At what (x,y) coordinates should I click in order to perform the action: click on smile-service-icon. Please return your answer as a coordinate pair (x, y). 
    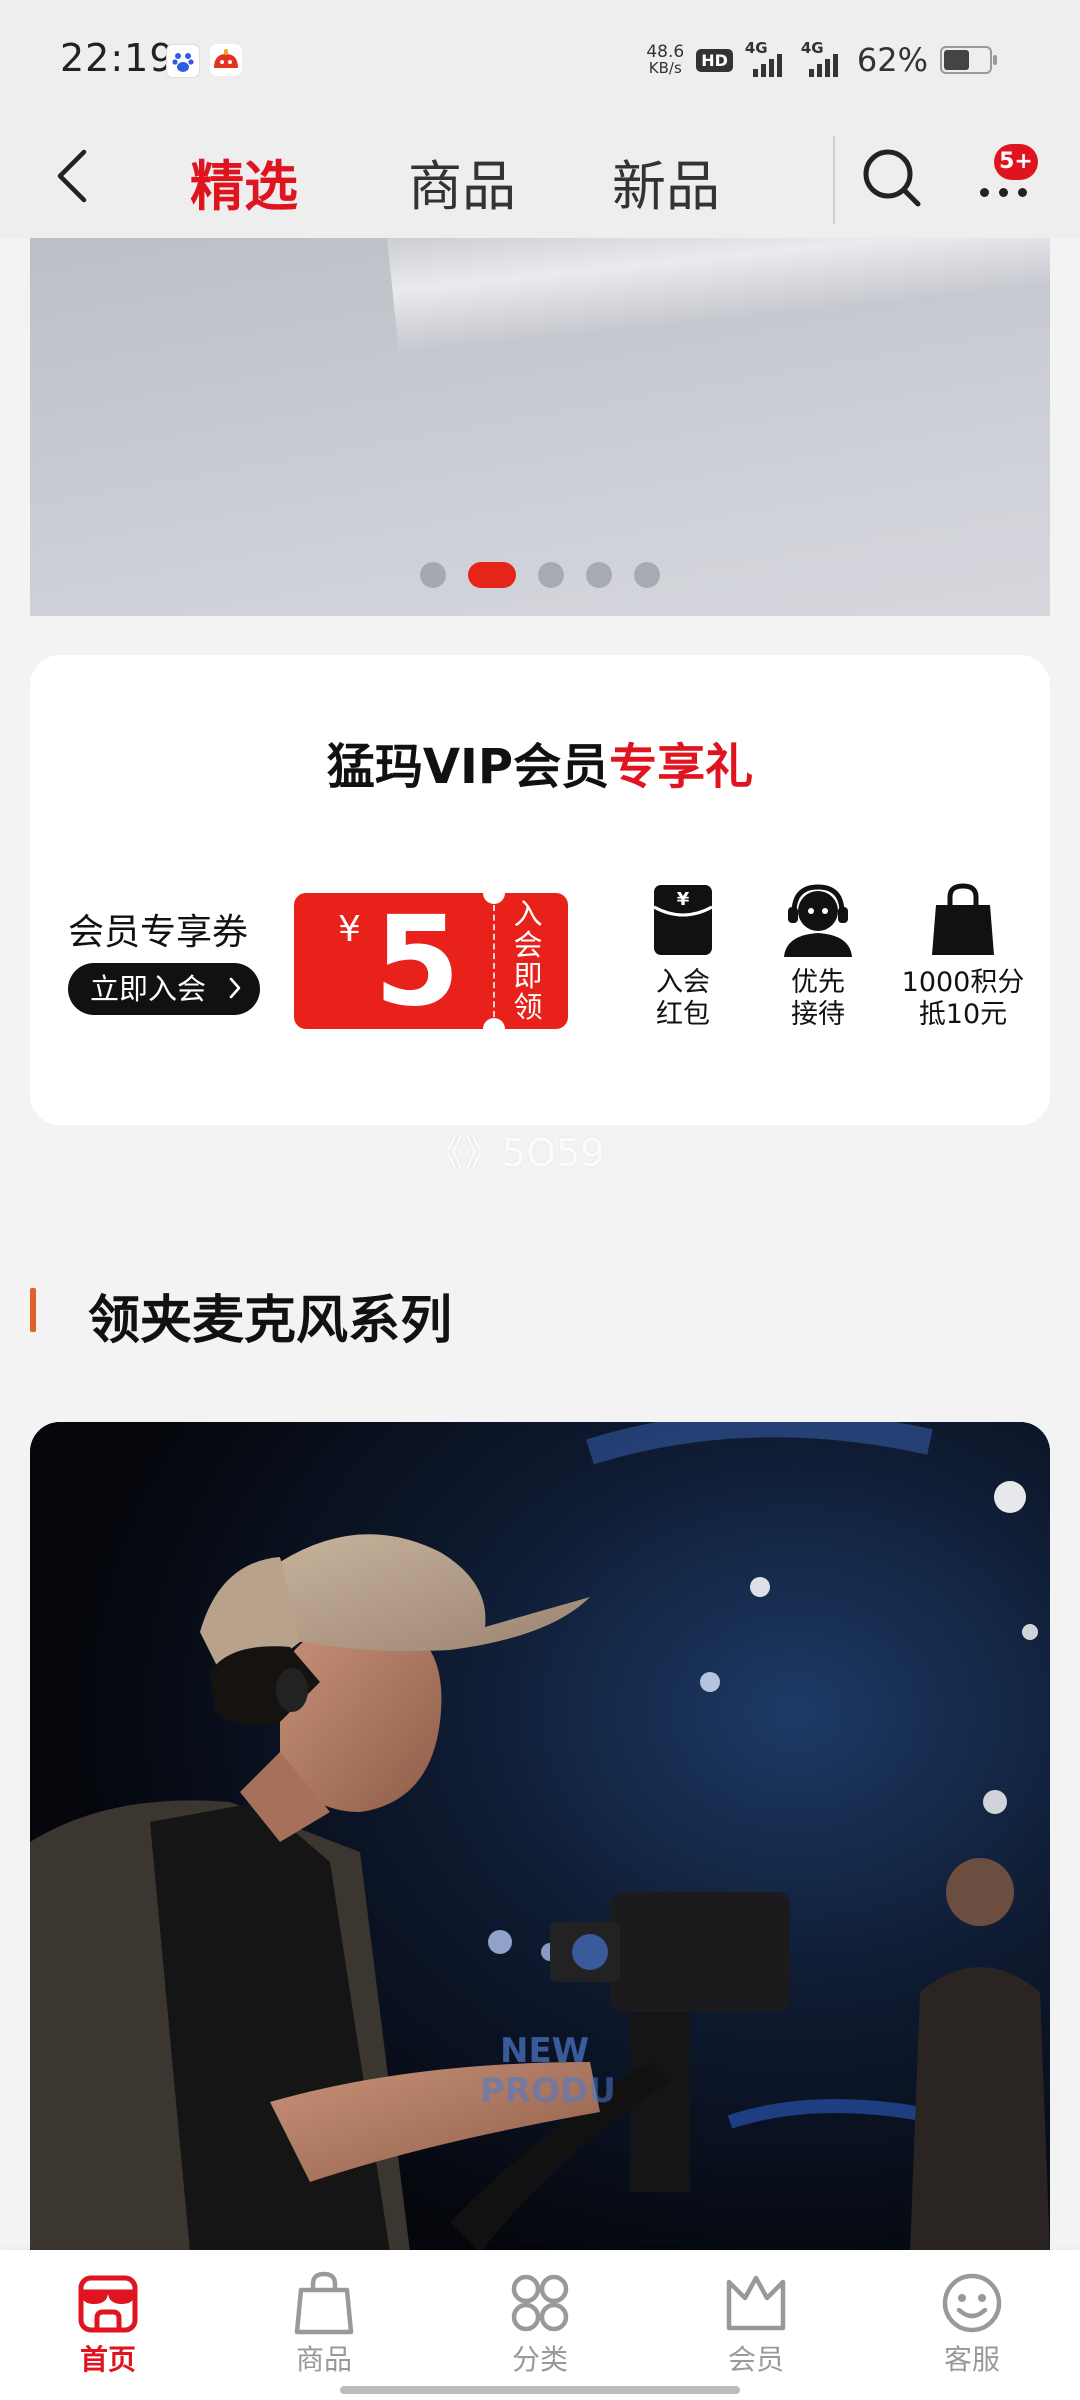
    Looking at the image, I should click on (972, 2303).